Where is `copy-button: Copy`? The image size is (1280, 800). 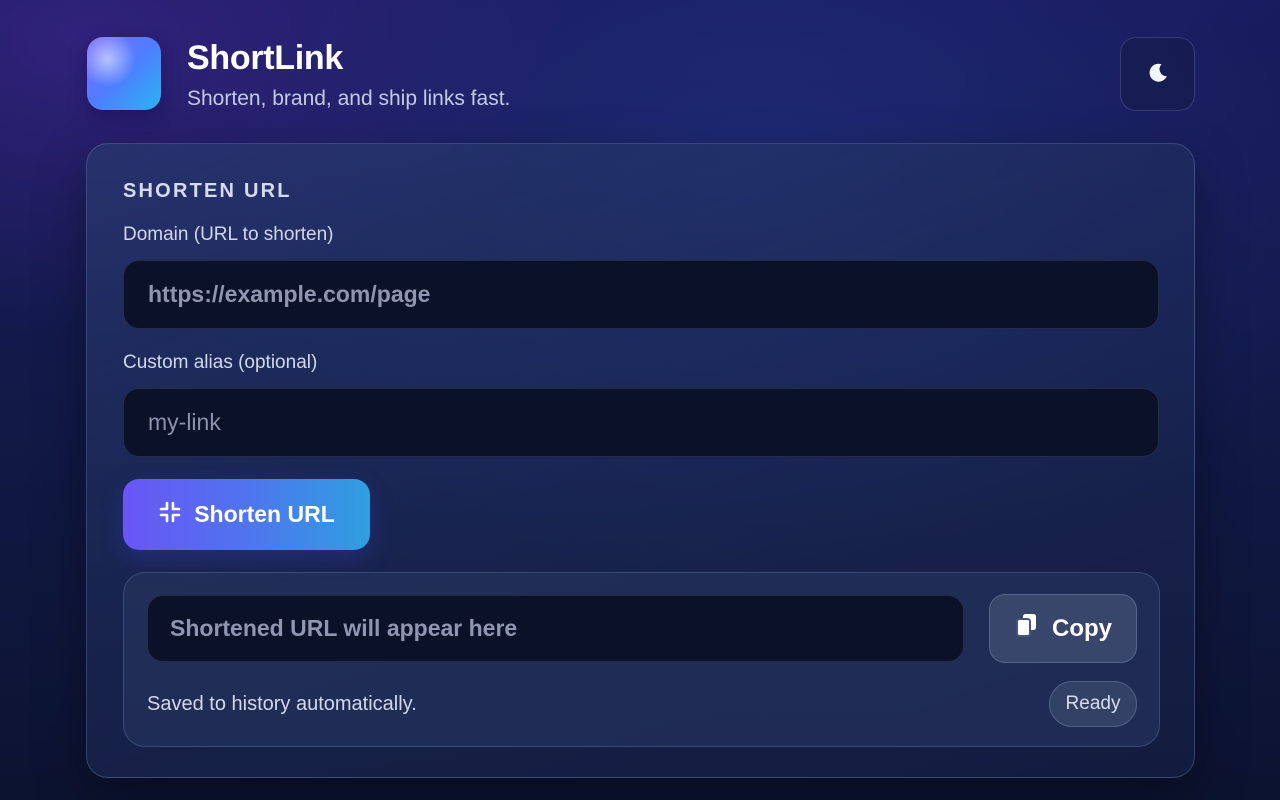 copy-button: Copy is located at coordinates (1063, 628).